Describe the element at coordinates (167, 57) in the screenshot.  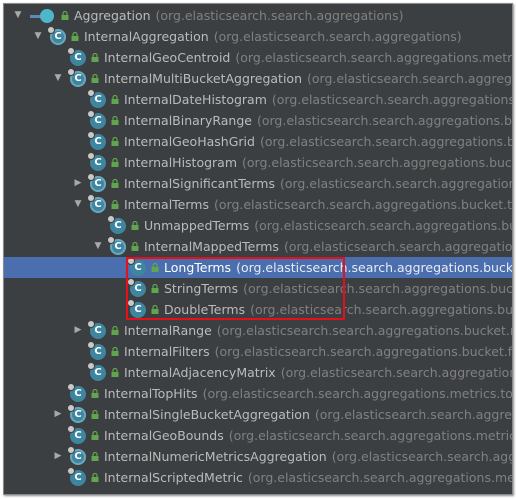
I see `class-name: InternalGeoCentroid` at that location.